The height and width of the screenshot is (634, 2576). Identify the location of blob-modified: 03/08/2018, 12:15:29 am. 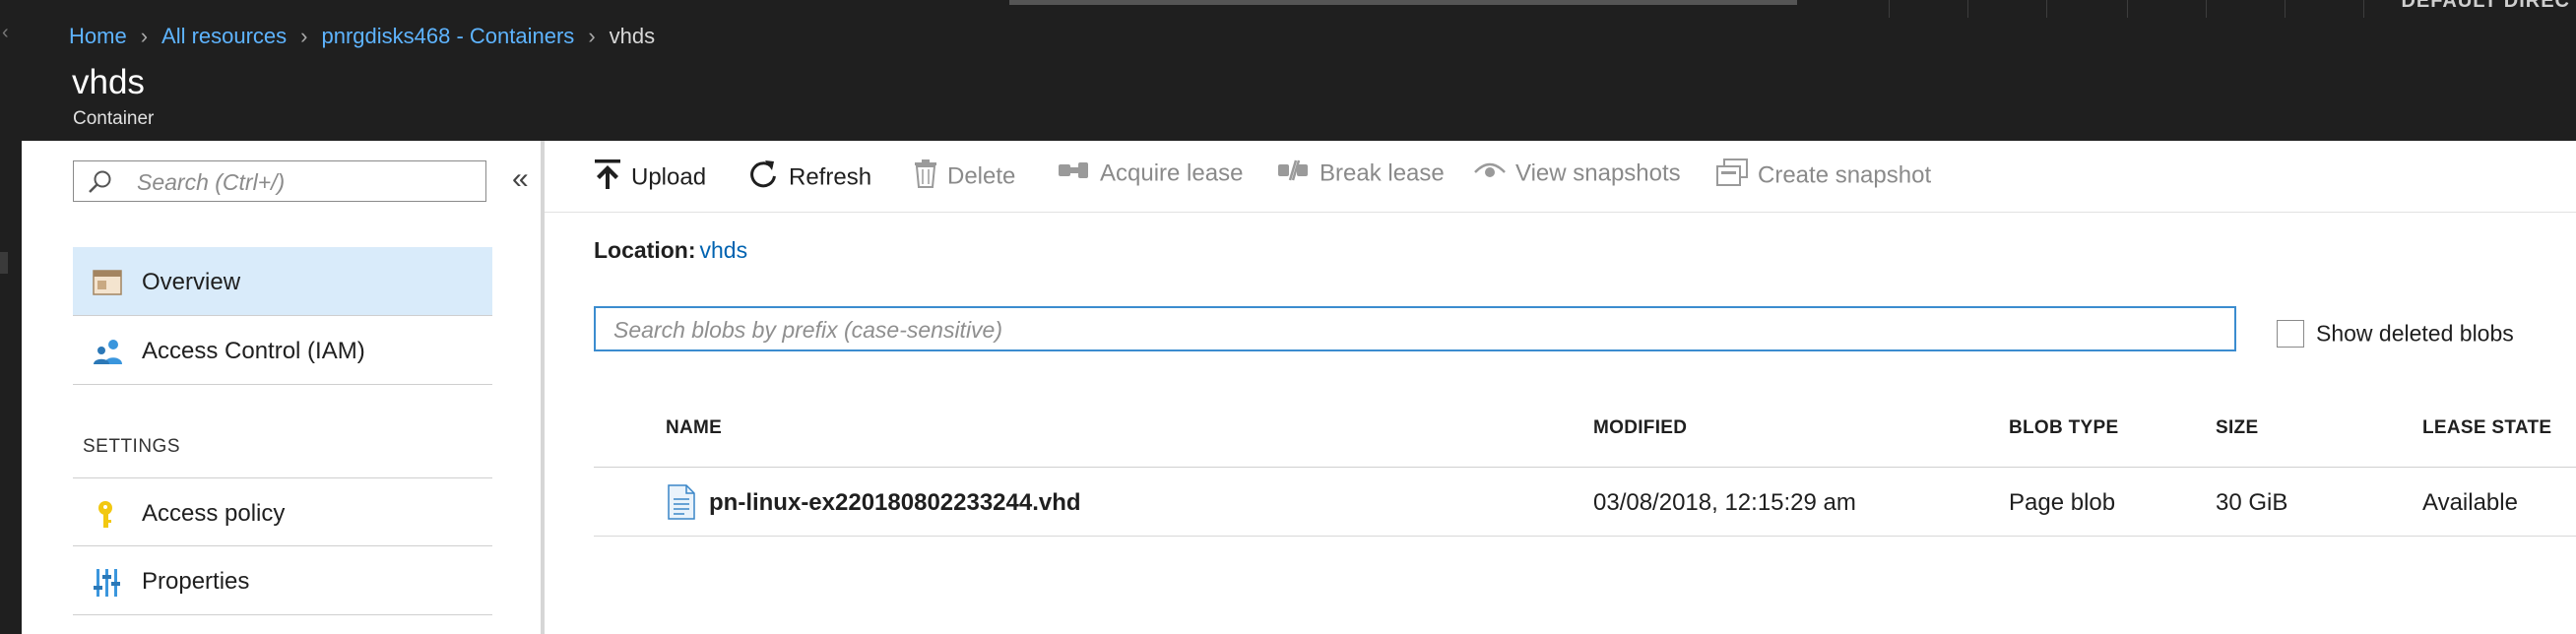
(1724, 502).